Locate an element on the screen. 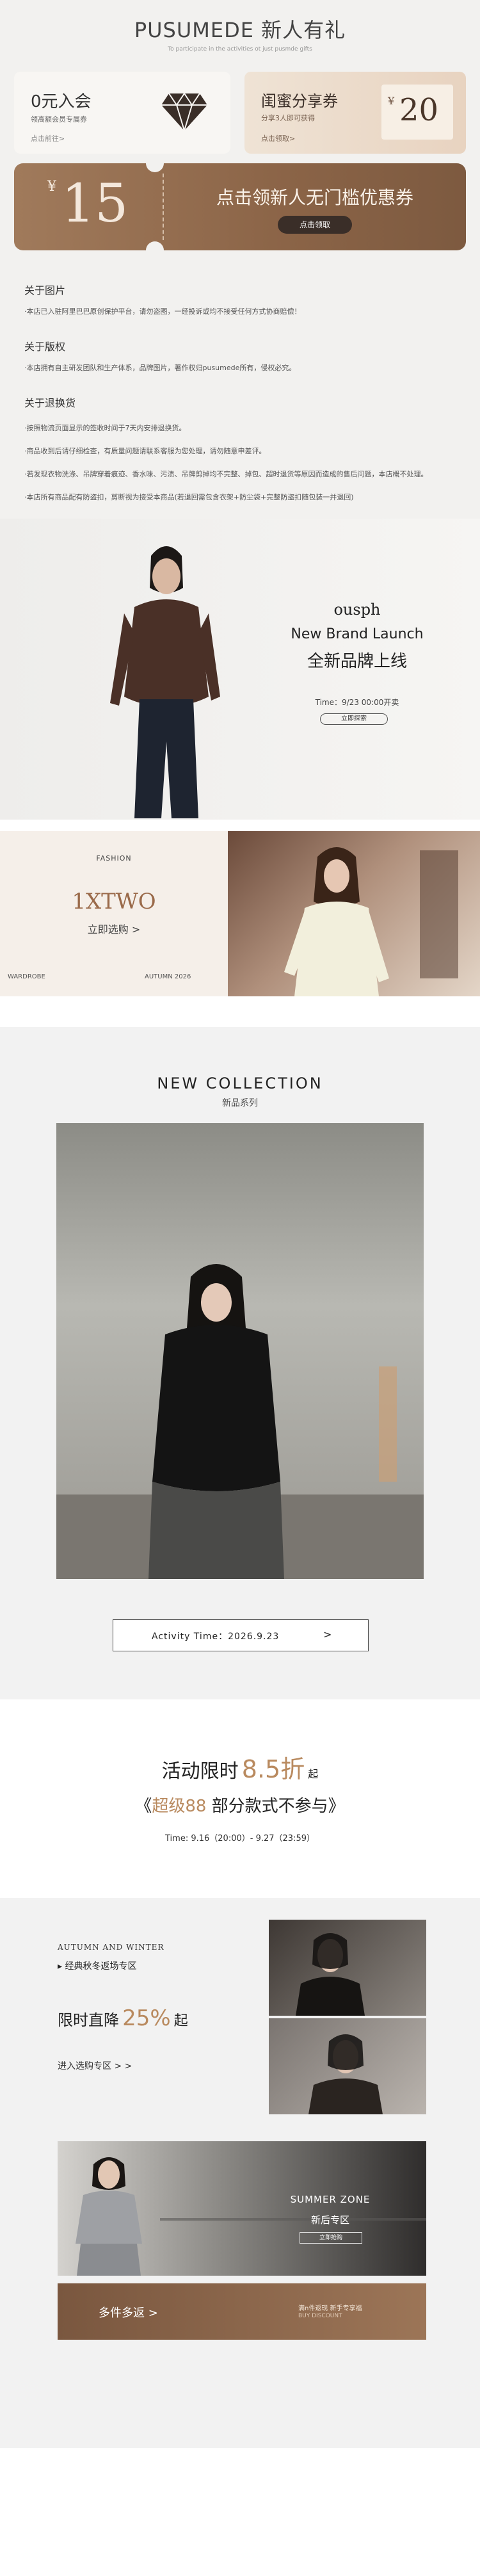  chevron-right-icon: > is located at coordinates (327, 1634).